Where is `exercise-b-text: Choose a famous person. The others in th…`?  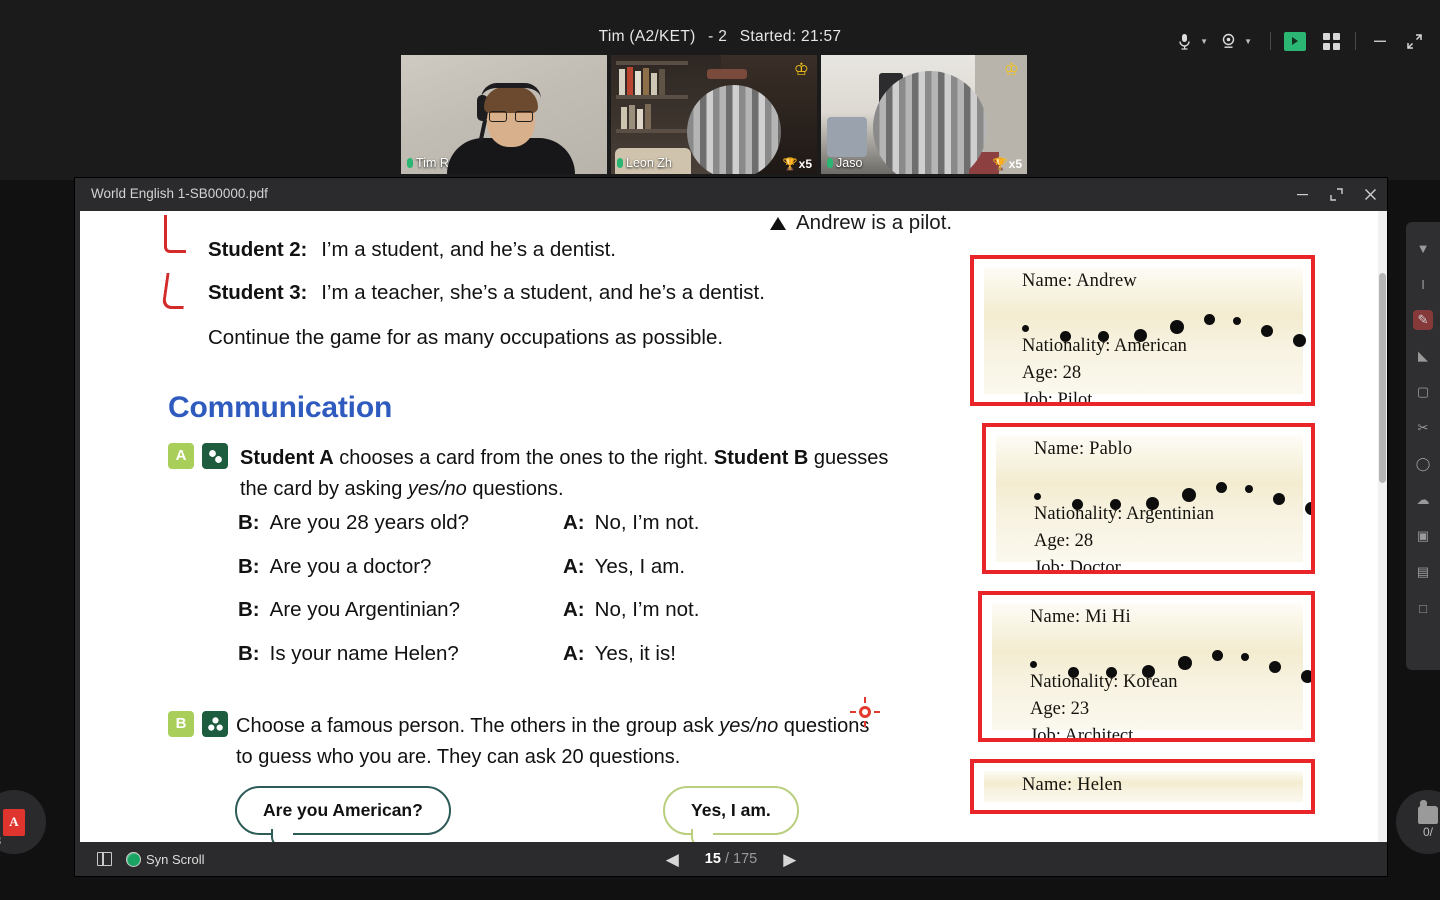
exercise-b-text: Choose a famous person. The others in th… is located at coordinates (552, 742).